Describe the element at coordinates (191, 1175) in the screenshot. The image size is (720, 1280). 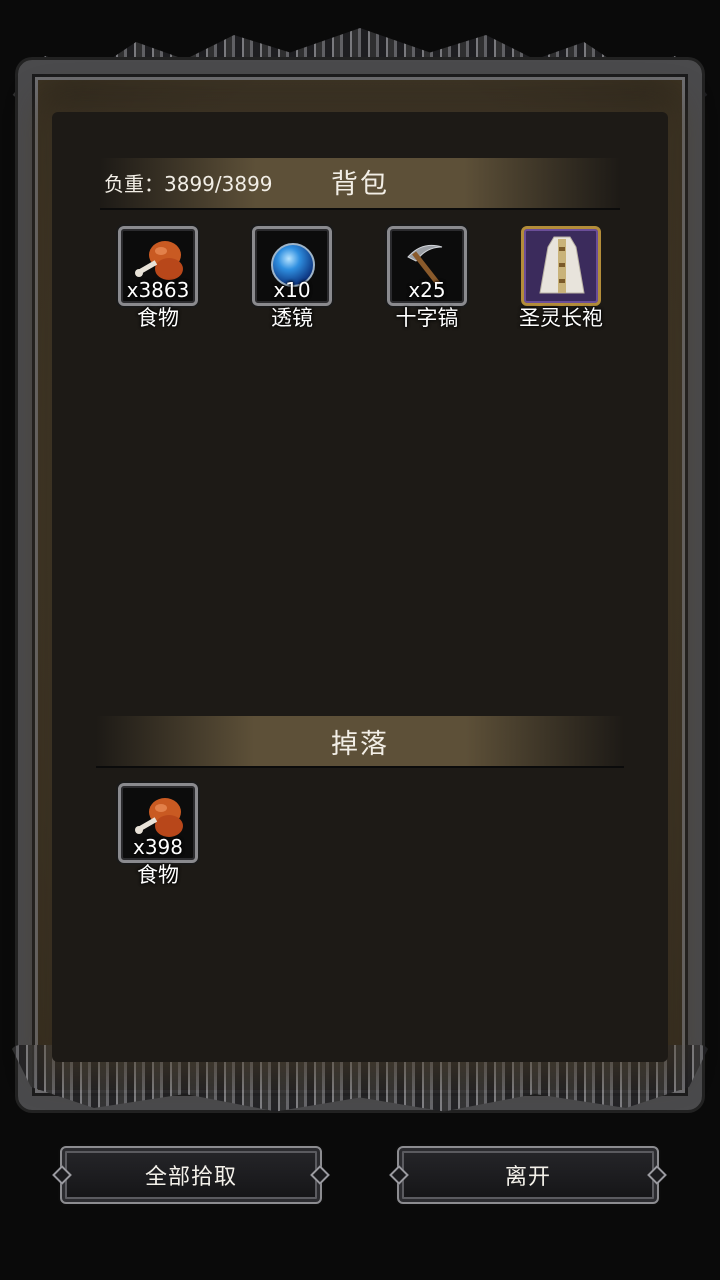
I see `pick-all-button: 全部拾取` at that location.